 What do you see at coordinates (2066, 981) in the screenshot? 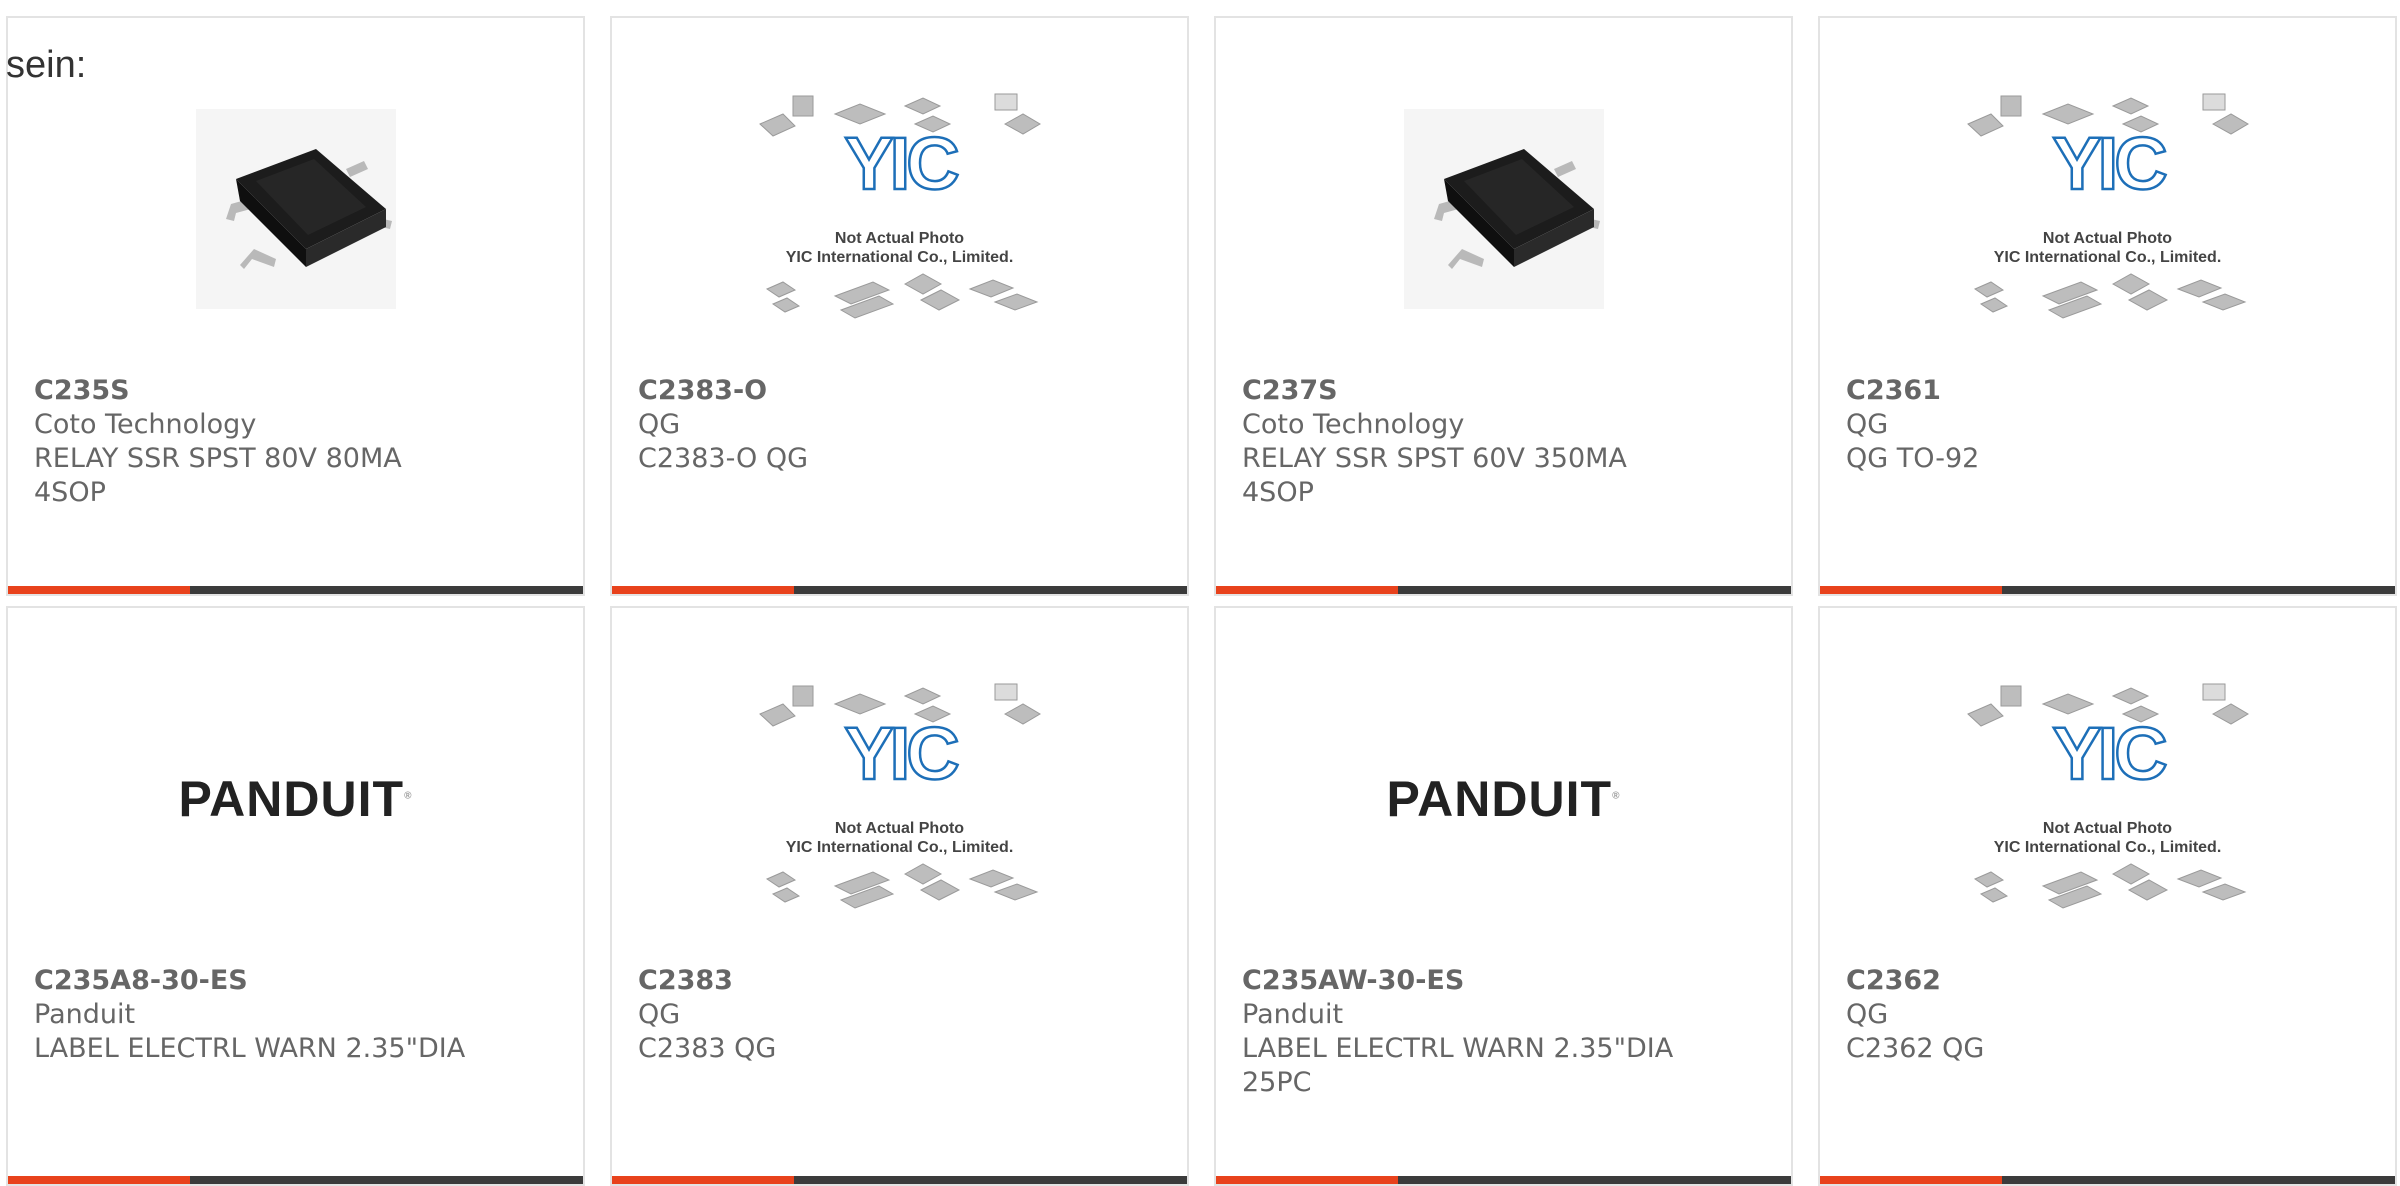
I see `product-part-number: C2362` at bounding box center [2066, 981].